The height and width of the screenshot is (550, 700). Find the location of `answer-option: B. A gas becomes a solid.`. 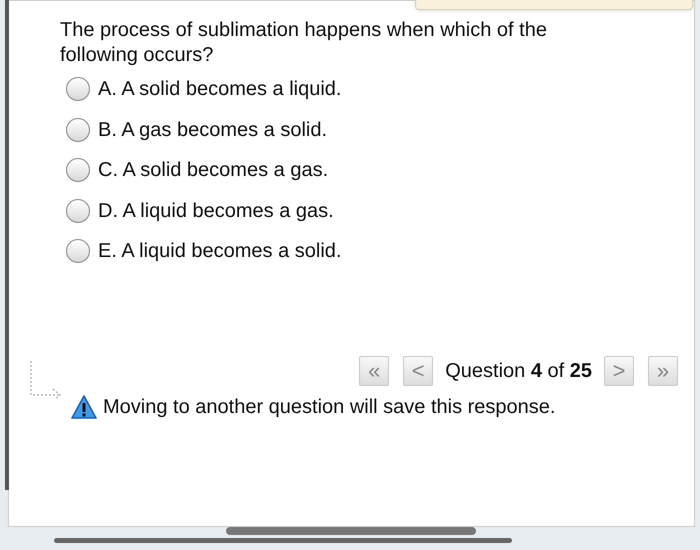

answer-option: B. A gas becomes a solid. is located at coordinates (380, 130).